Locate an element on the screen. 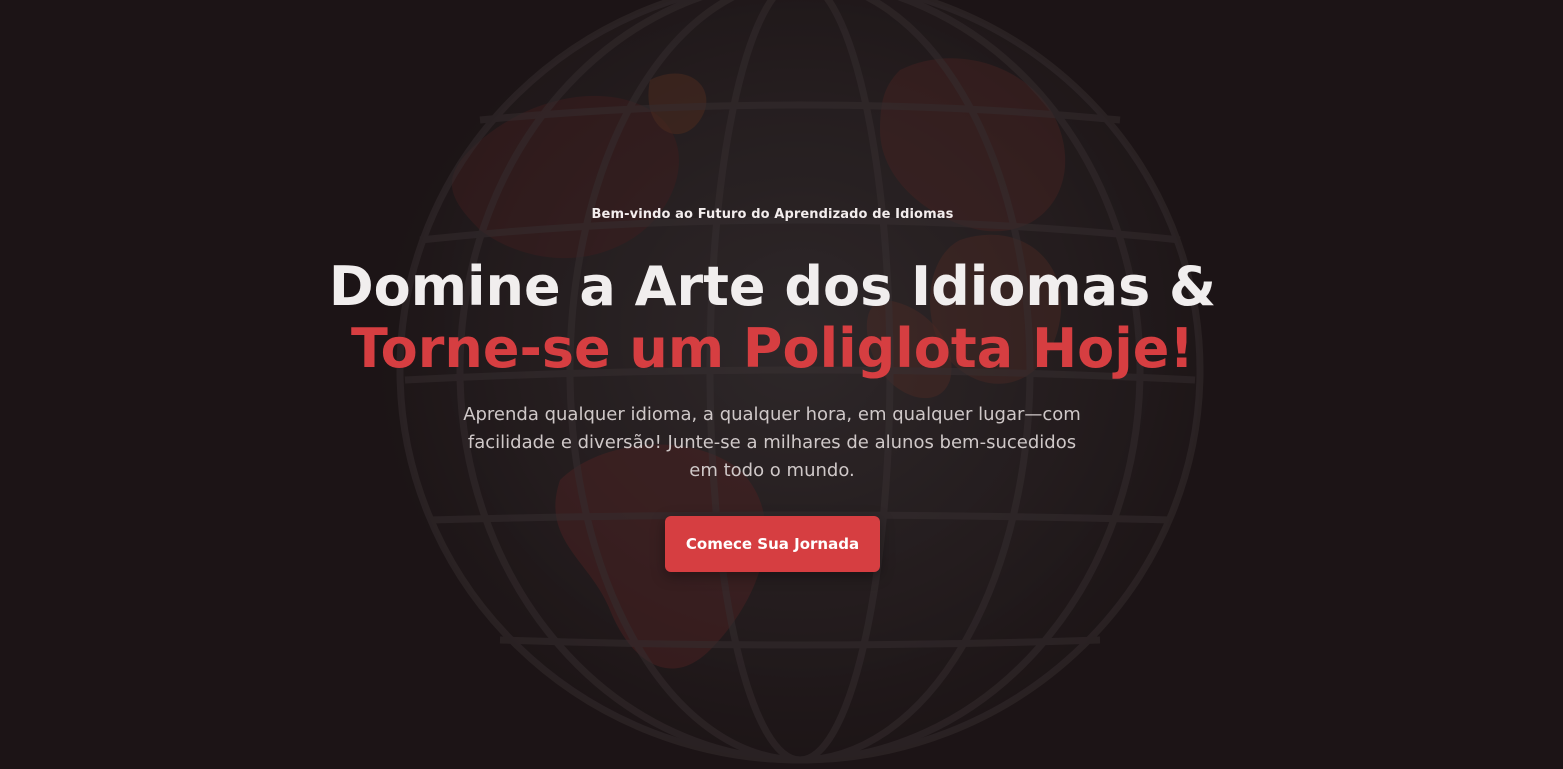  headline-line-1: Domine a Arte dos Idiomas & is located at coordinates (772, 286).